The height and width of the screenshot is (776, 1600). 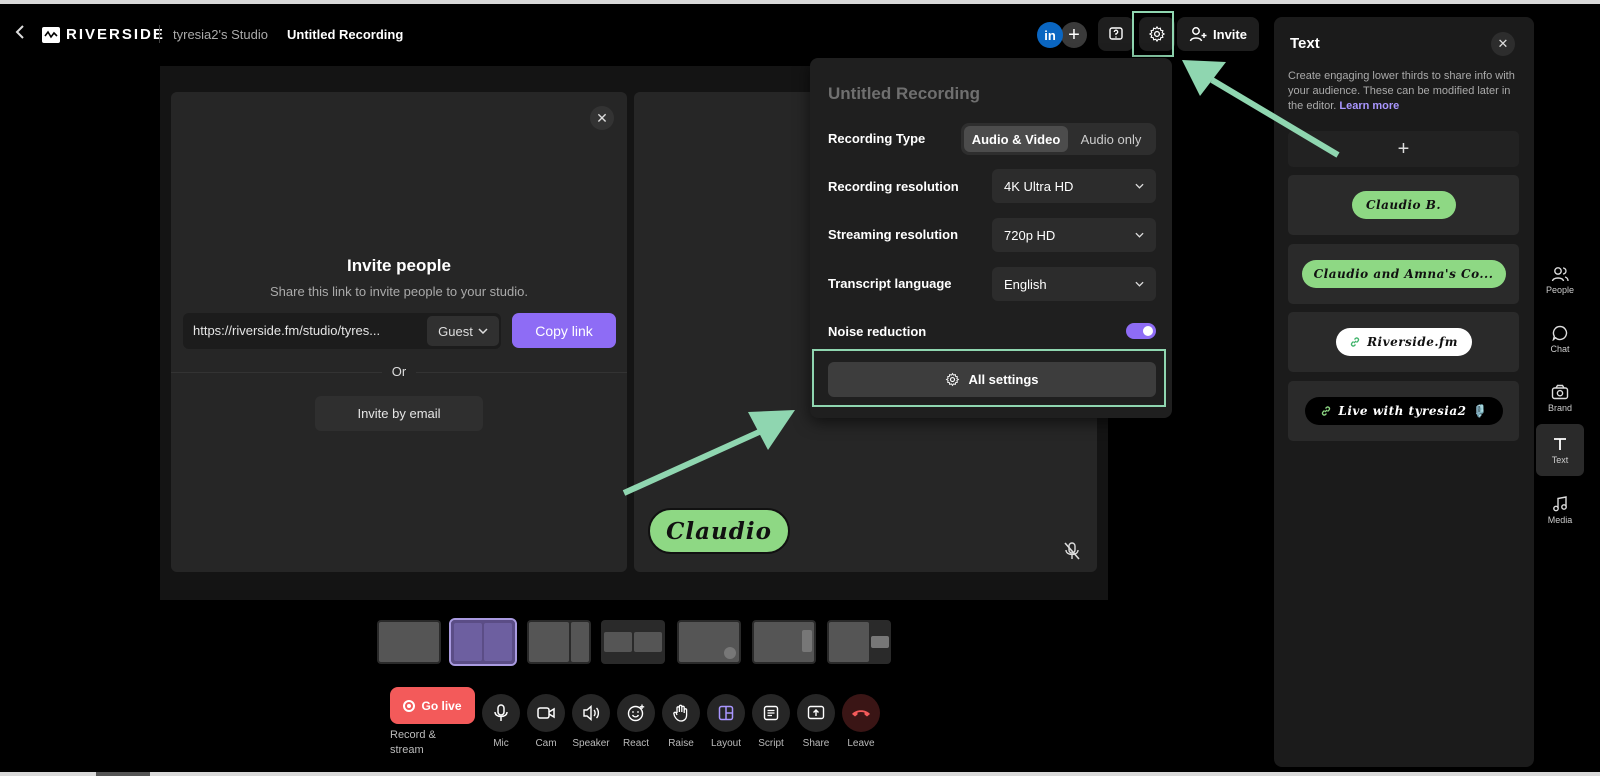 I want to click on layout-option-solo, so click(x=409, y=642).